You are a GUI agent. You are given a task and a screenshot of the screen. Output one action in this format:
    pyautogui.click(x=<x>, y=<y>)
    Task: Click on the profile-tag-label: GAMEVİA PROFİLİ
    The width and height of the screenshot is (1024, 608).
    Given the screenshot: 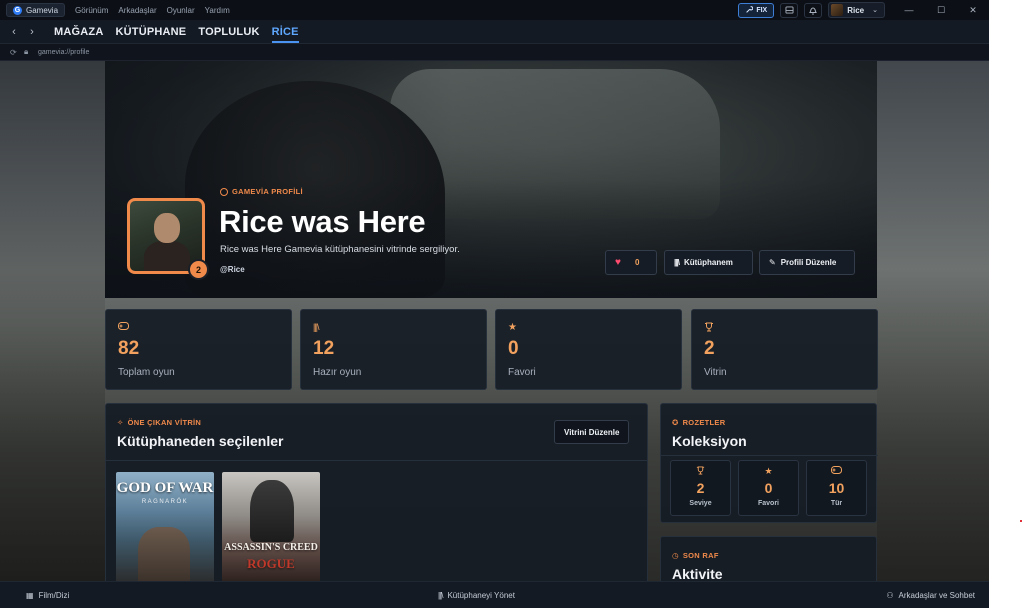 What is the action you would take?
    pyautogui.click(x=267, y=191)
    